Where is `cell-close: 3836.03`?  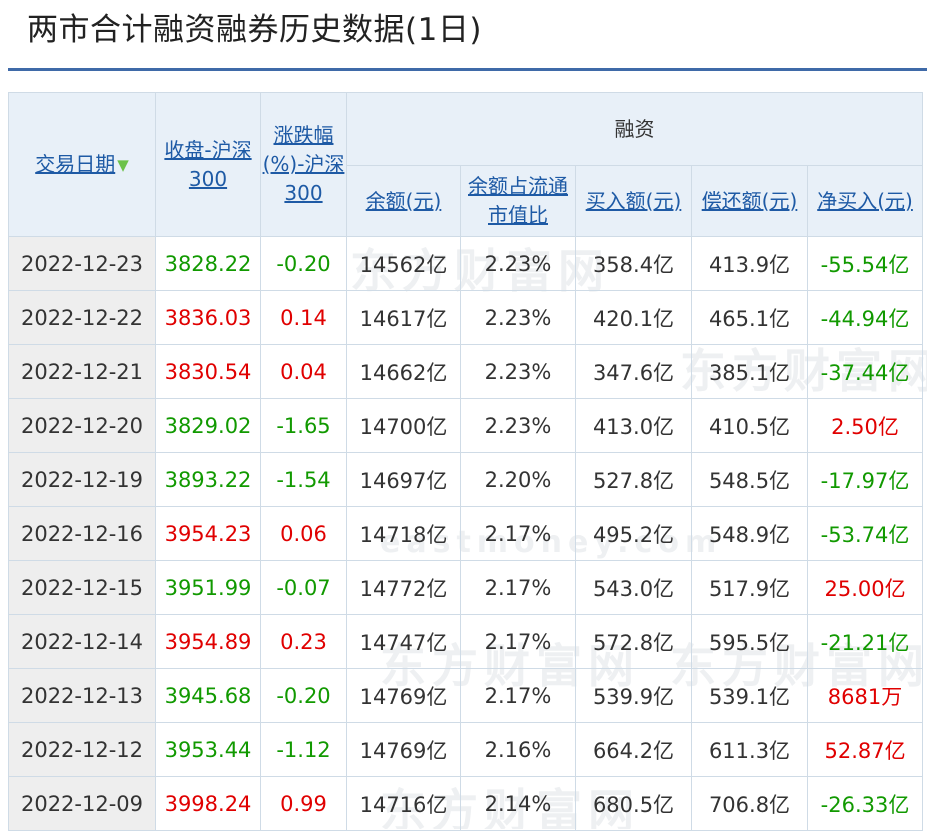
cell-close: 3836.03 is located at coordinates (208, 317).